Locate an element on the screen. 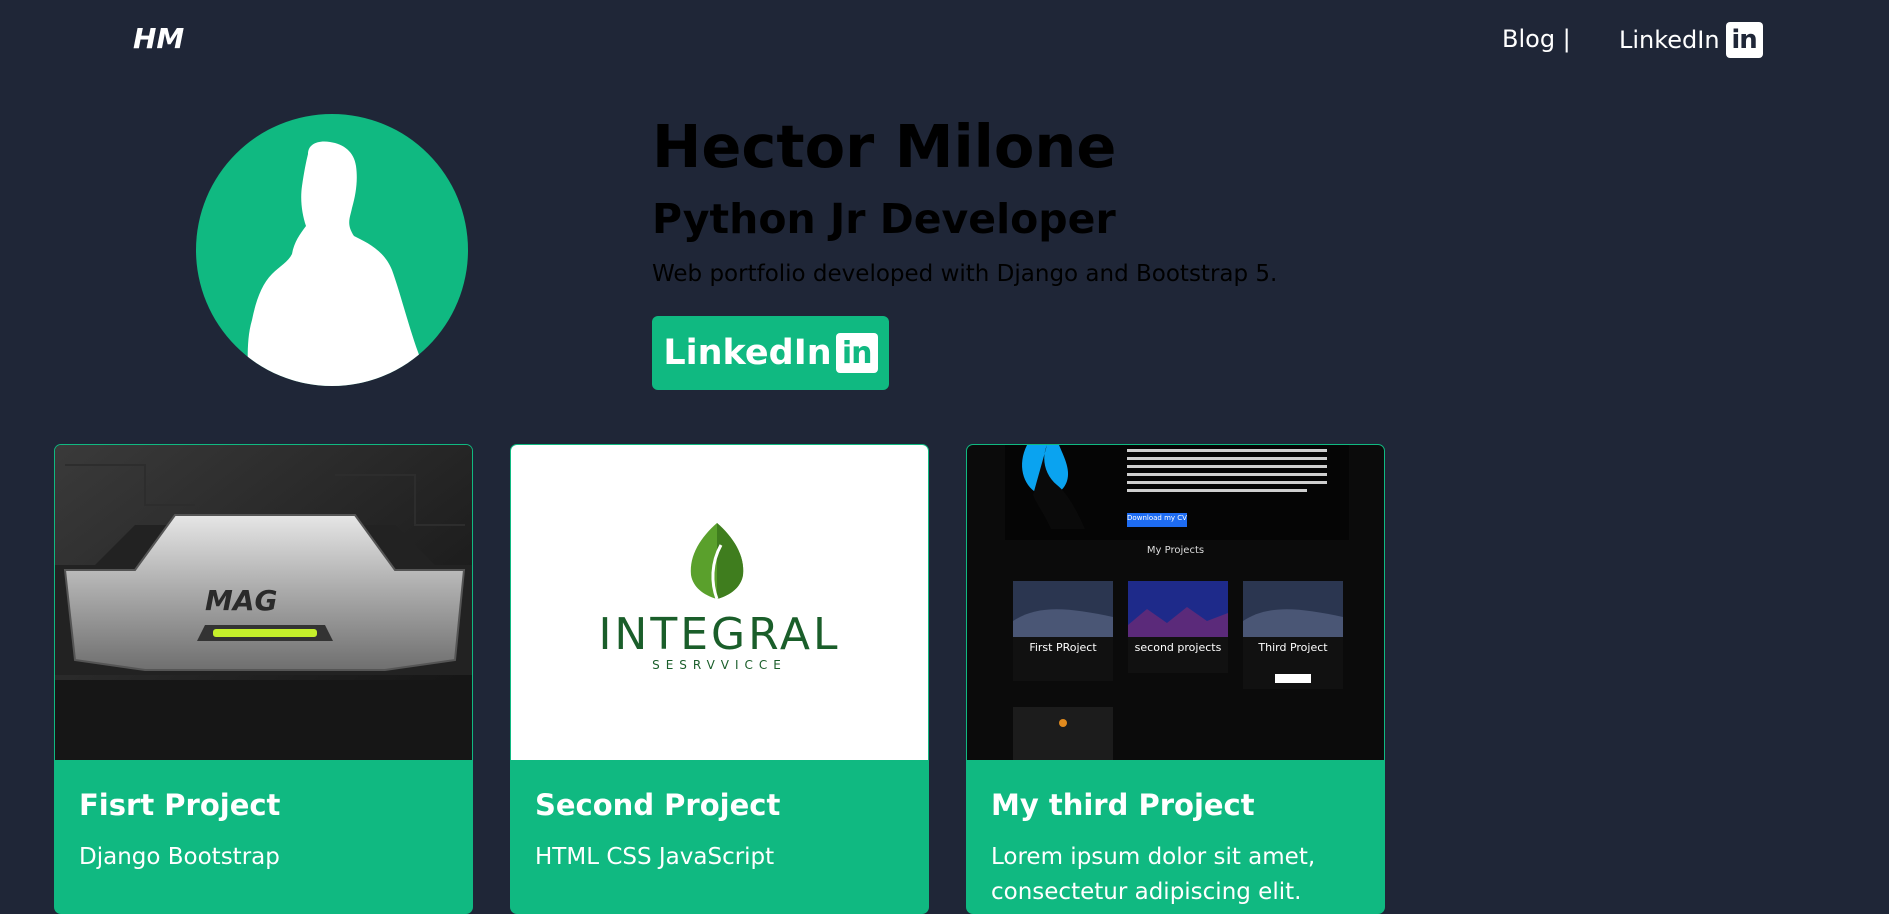 Image resolution: width=1889 pixels, height=914 pixels. preview-cv-button: Download my CV is located at coordinates (1157, 518).